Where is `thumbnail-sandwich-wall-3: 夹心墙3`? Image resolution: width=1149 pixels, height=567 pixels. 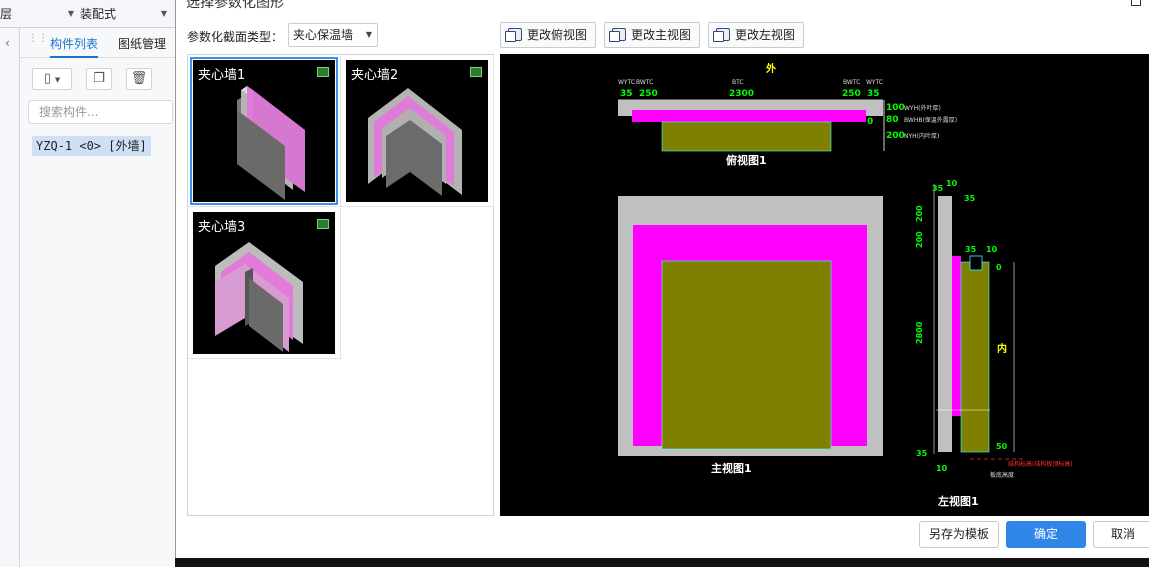 thumbnail-sandwich-wall-3: 夹心墙3 is located at coordinates (264, 283).